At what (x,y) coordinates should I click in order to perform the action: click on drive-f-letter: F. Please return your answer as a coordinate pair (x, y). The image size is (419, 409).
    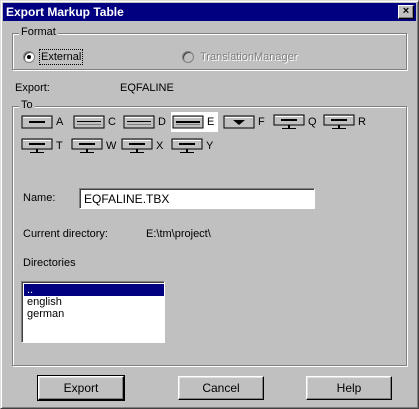
    Looking at the image, I should click on (261, 122).